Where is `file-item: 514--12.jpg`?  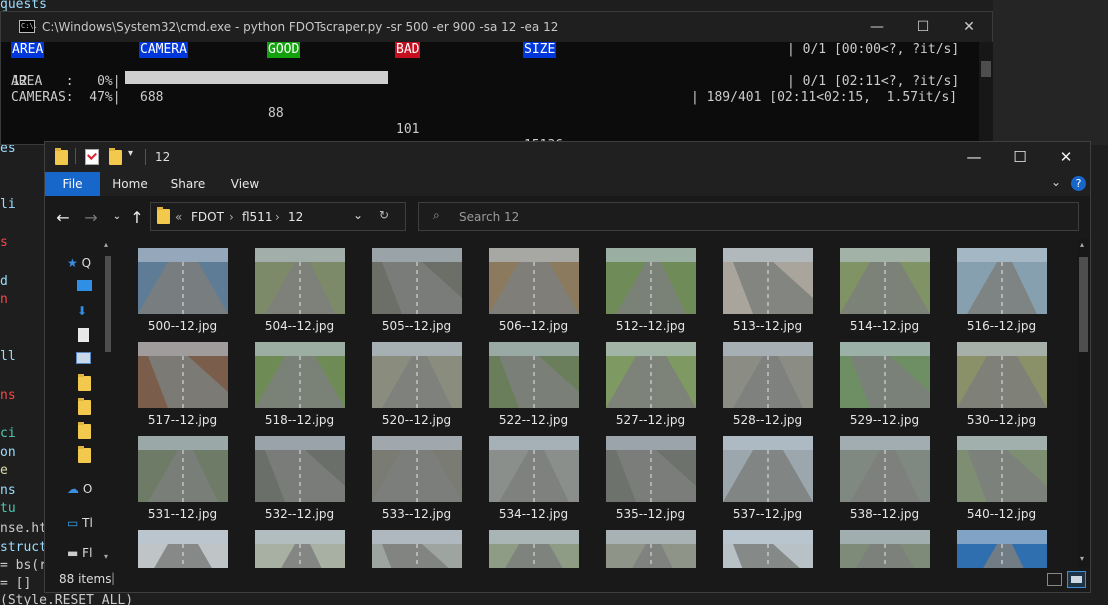
file-item: 514--12.jpg is located at coordinates (884, 294).